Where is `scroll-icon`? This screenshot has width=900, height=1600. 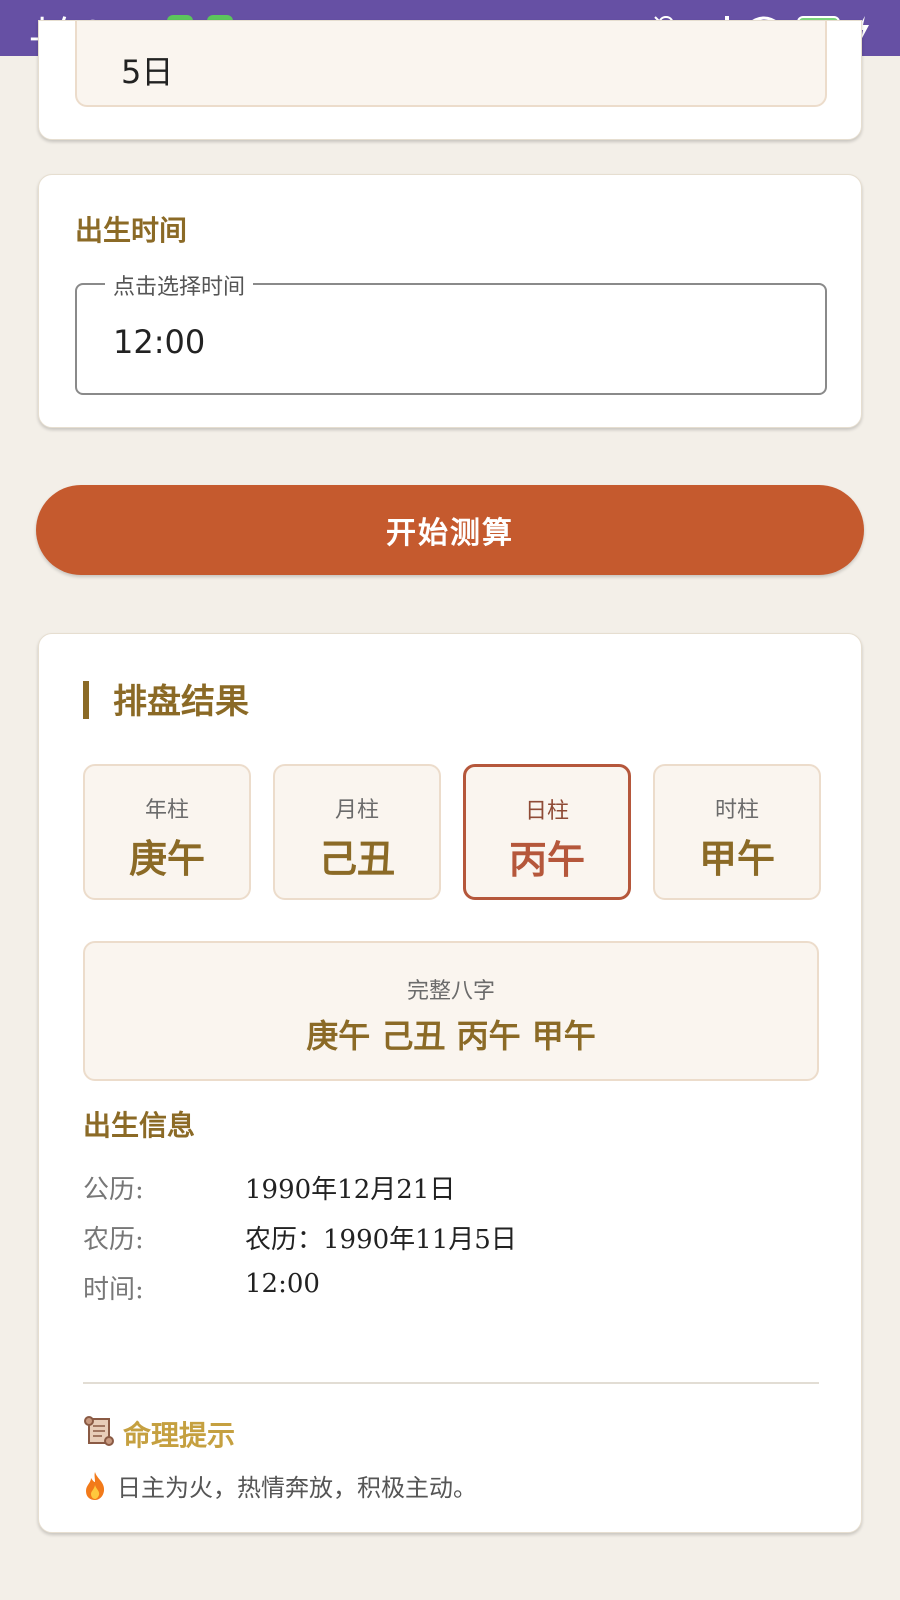
scroll-icon is located at coordinates (99, 1434).